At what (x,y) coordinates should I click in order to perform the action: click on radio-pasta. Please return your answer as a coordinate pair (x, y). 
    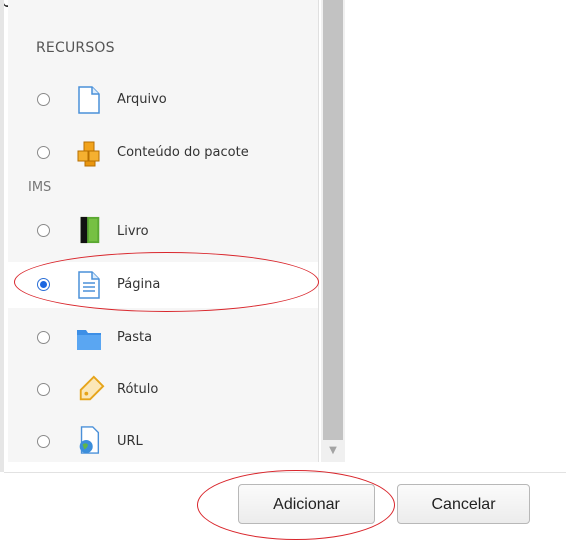
    Looking at the image, I should click on (43, 337).